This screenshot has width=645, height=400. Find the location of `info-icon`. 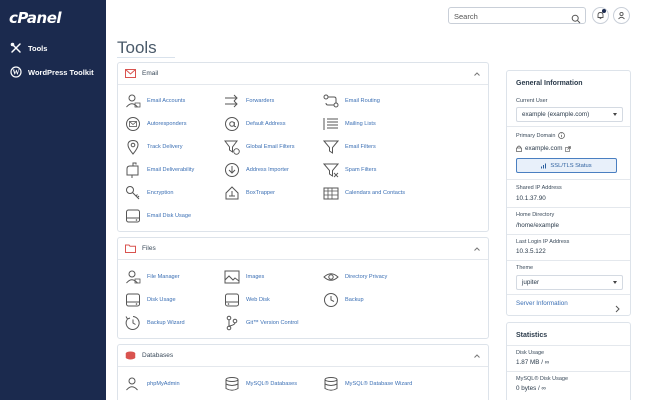

info-icon is located at coordinates (562, 135).